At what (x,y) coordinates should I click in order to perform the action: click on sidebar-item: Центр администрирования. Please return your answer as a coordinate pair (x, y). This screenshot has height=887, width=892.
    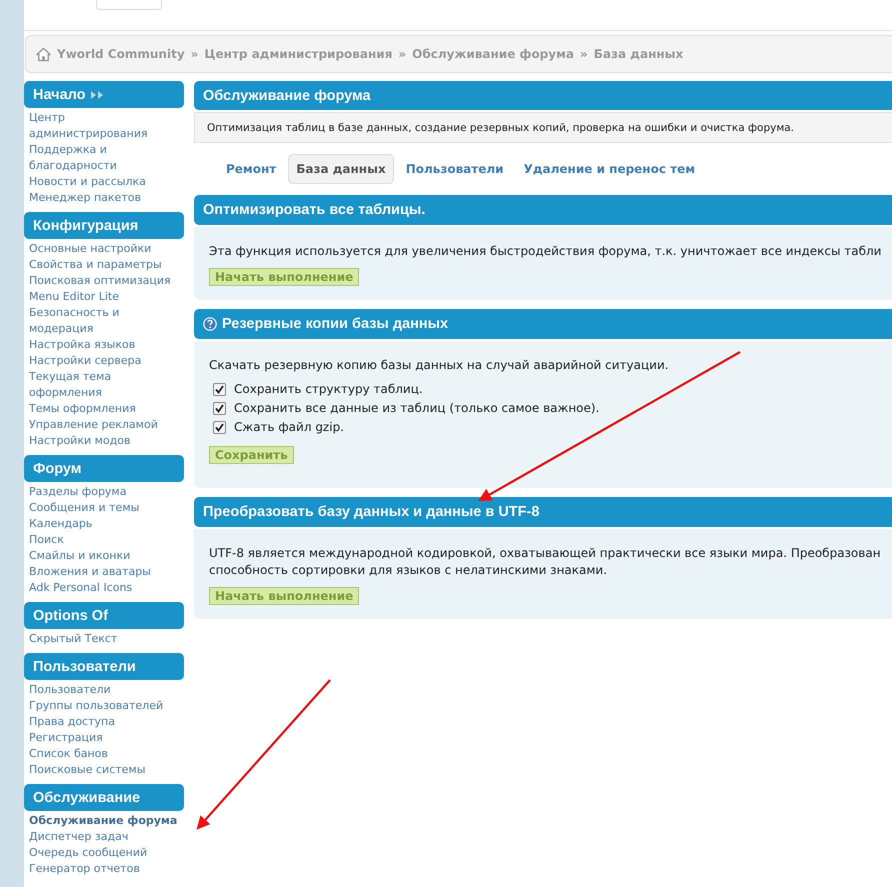
    Looking at the image, I should click on (104, 126).